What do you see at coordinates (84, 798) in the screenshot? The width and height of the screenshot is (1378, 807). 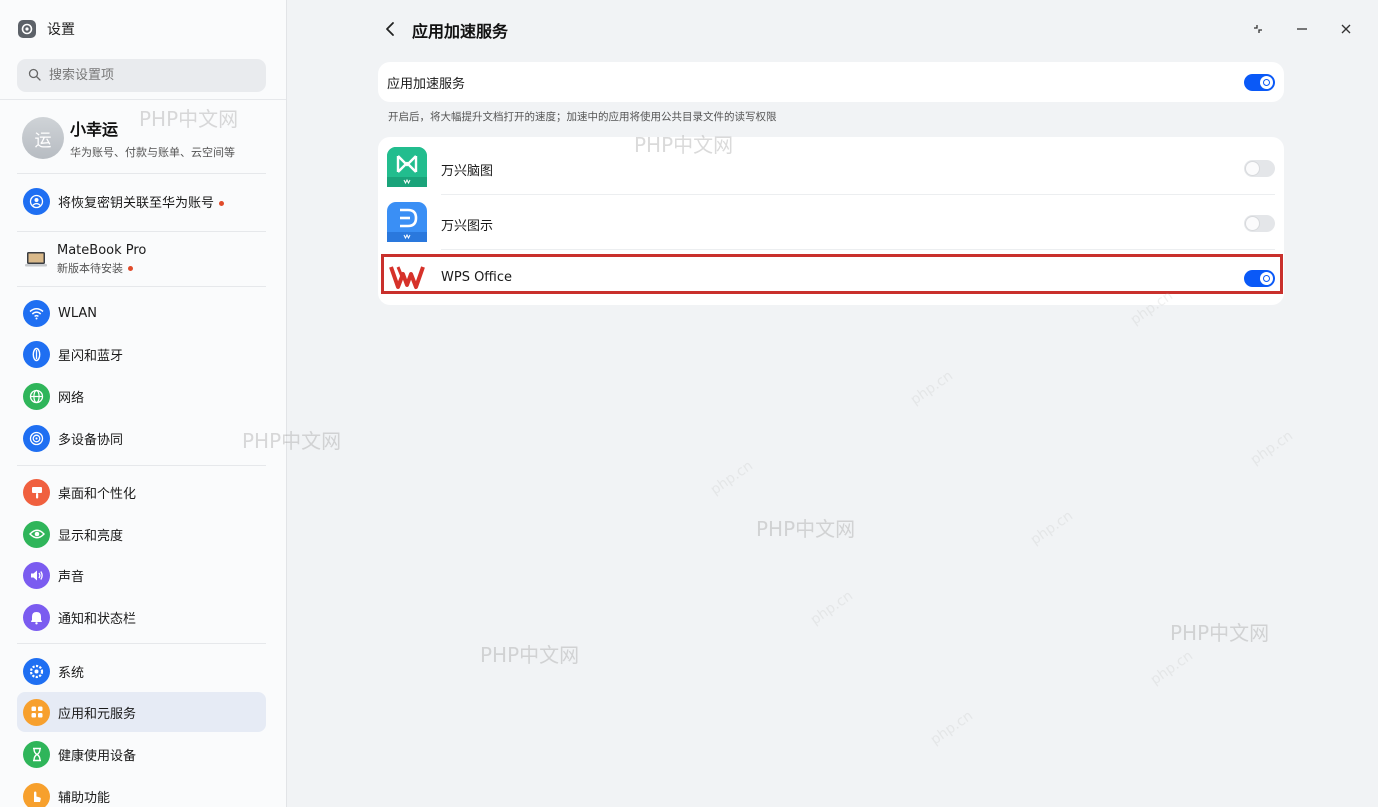 I see `sidebar-item-label: 辅助功能` at bounding box center [84, 798].